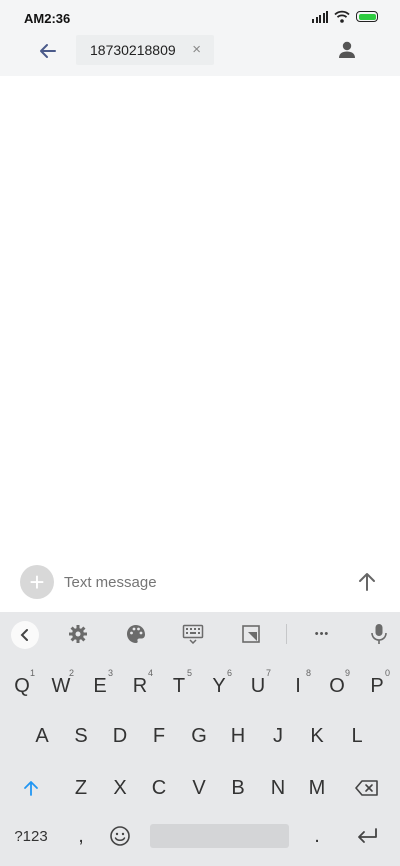  Describe the element at coordinates (159, 788) in the screenshot. I see `key-c: C` at that location.